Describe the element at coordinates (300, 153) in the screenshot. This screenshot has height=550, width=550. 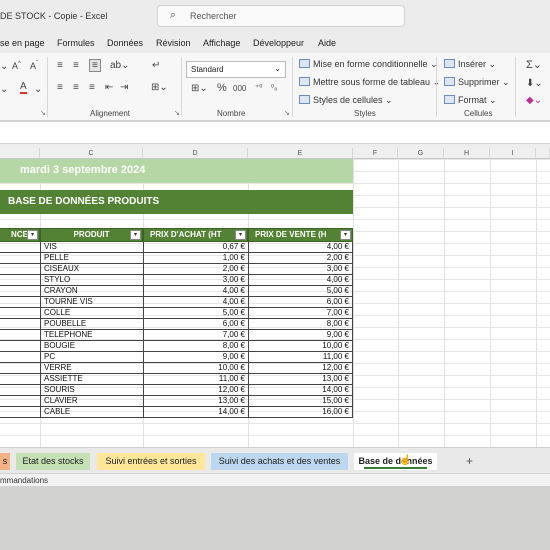
I see `column-header-e: E` at that location.